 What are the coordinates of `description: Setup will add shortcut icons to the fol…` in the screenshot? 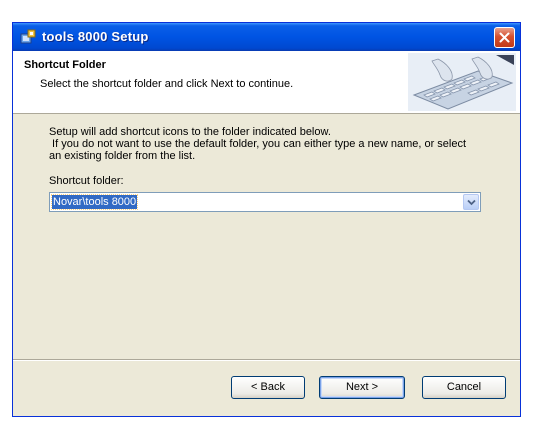 It's located at (269, 144).